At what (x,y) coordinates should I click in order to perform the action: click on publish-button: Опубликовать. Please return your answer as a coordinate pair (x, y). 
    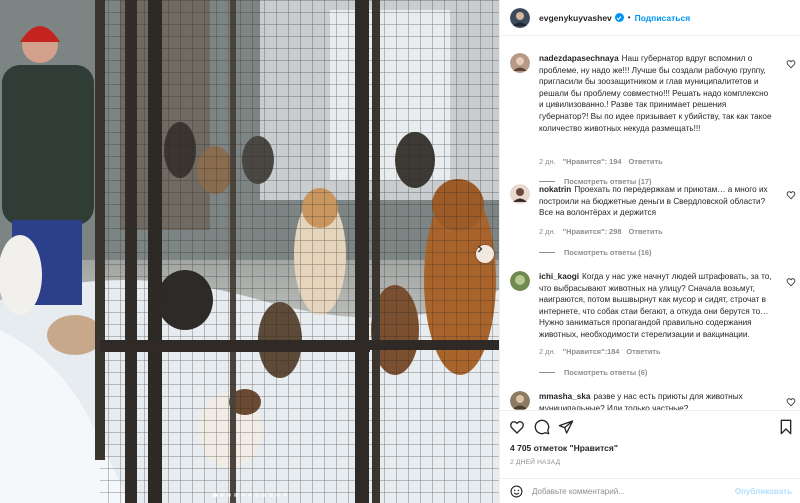
    Looking at the image, I should click on (763, 491).